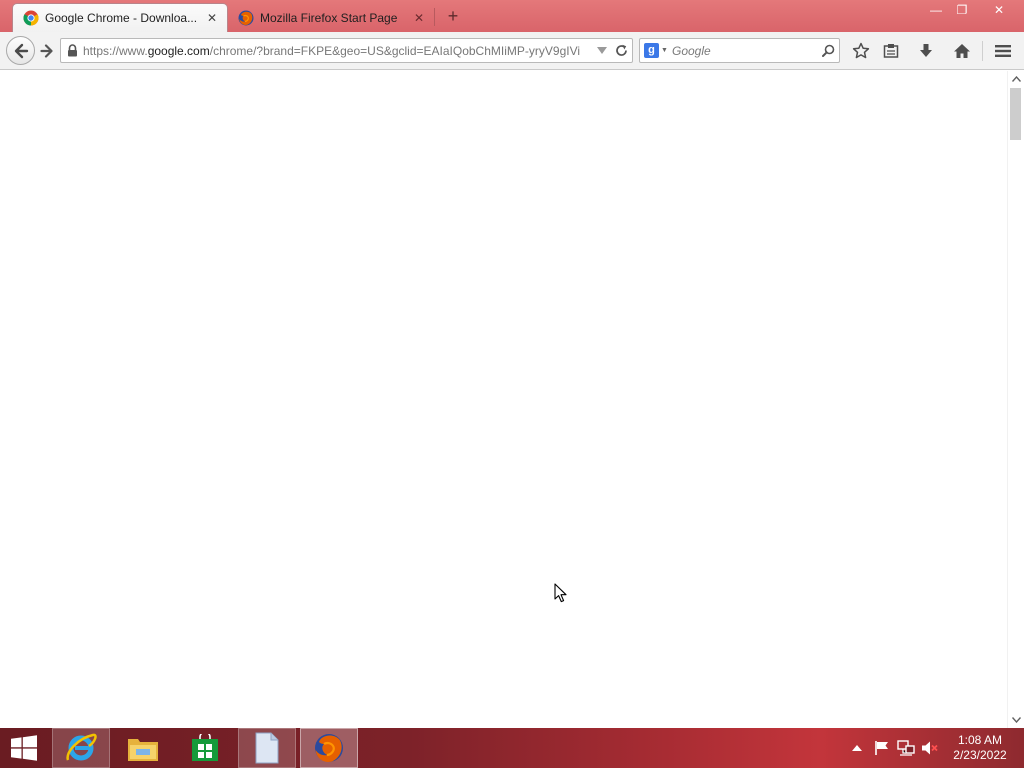 This screenshot has height=768, width=1024. What do you see at coordinates (621, 50) in the screenshot?
I see `reload-icon` at bounding box center [621, 50].